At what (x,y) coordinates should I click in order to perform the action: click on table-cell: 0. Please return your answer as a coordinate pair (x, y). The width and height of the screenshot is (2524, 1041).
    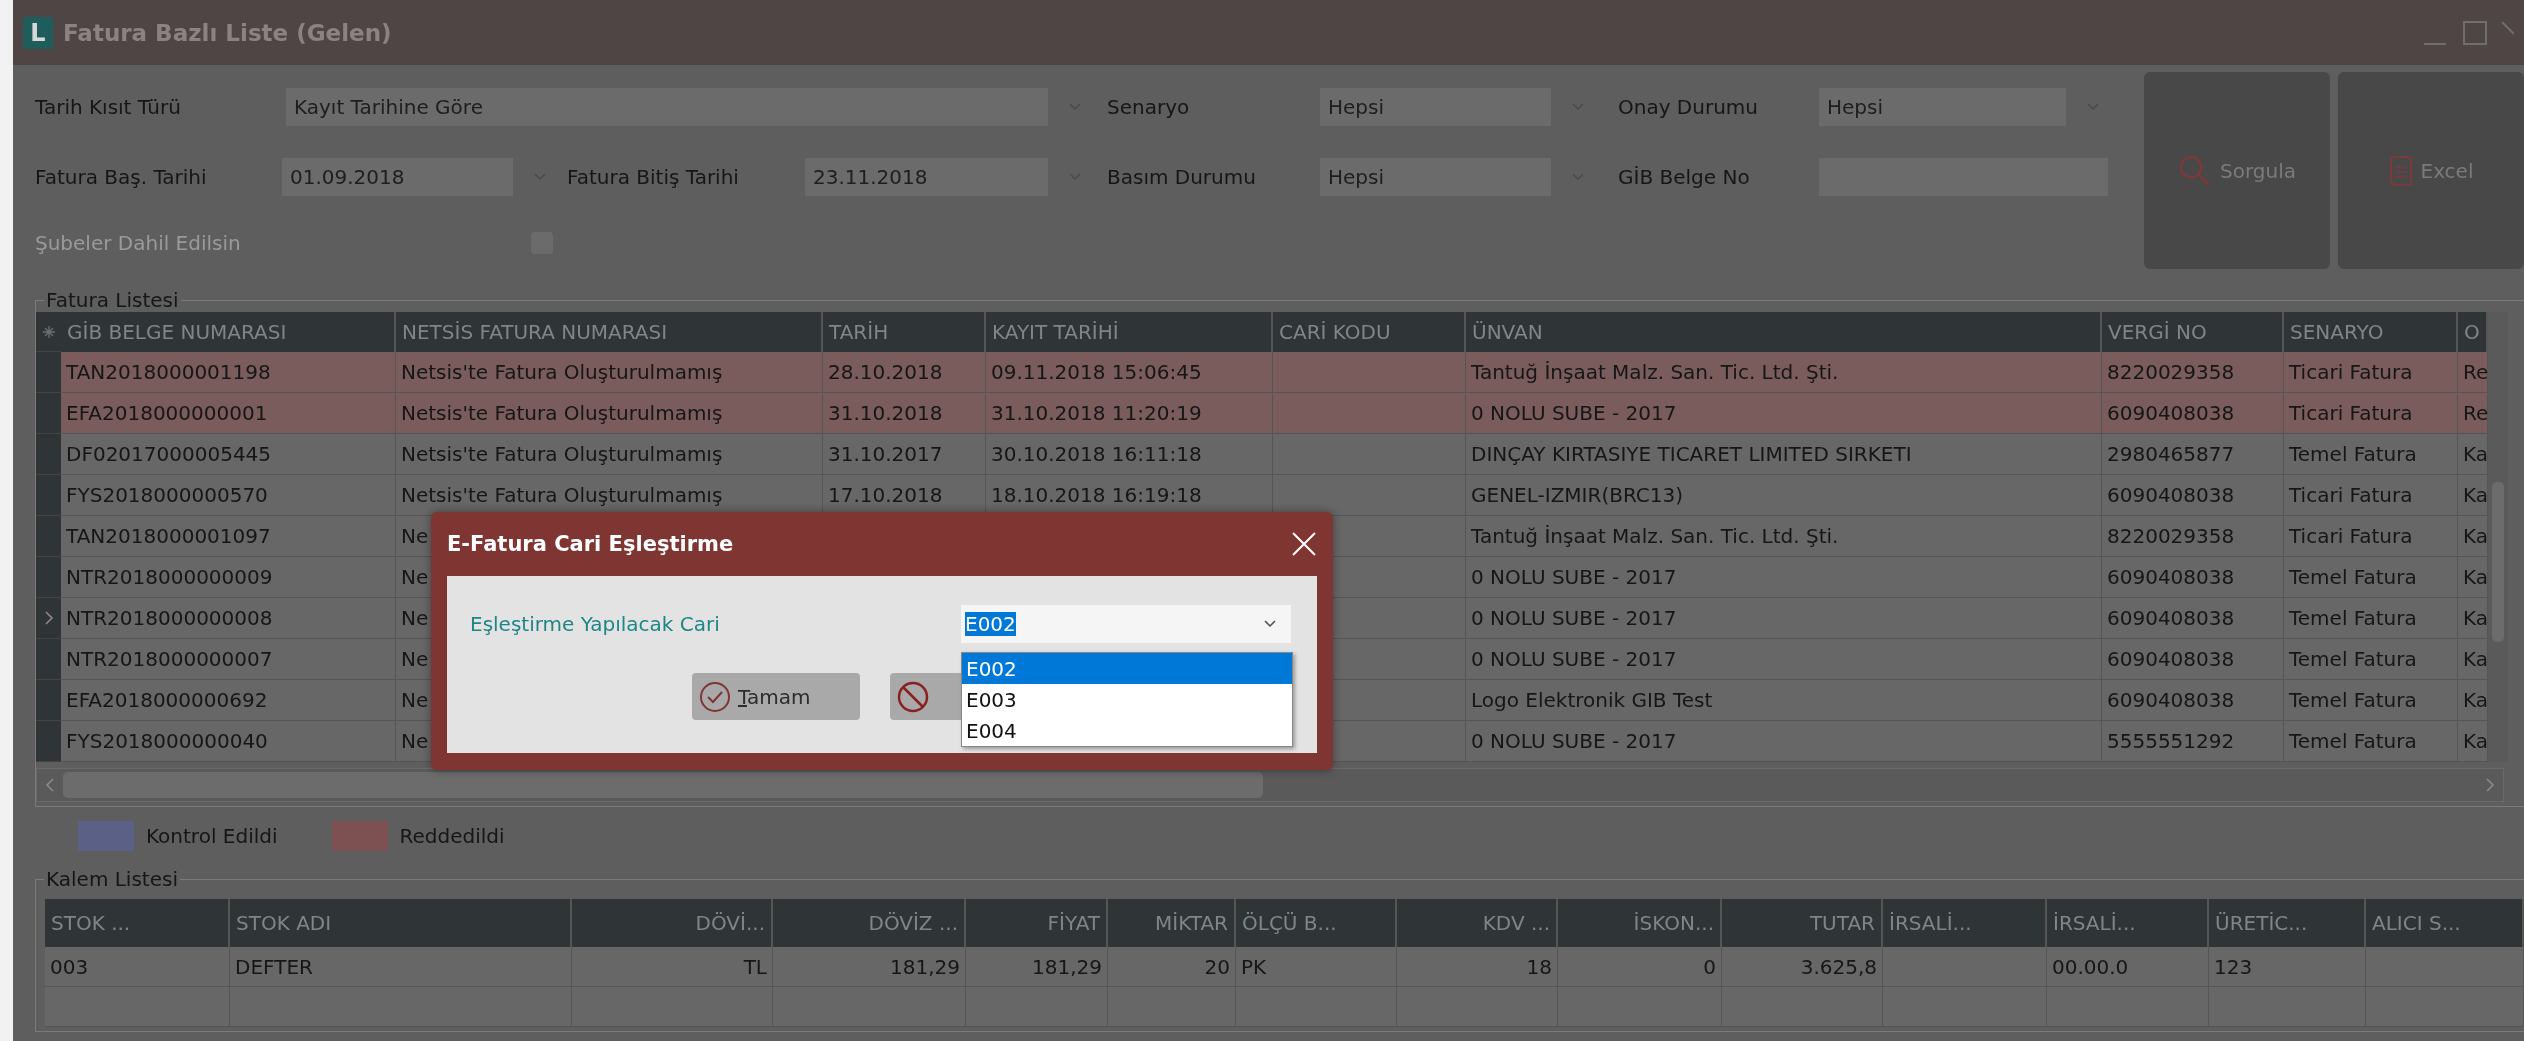
    Looking at the image, I should click on (1709, 966).